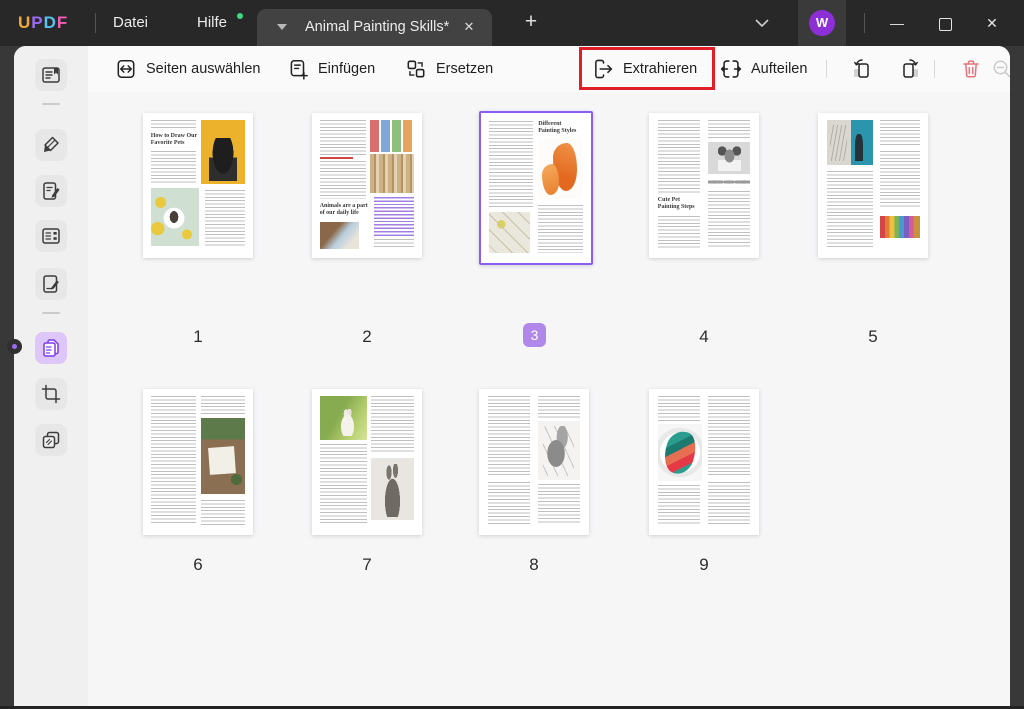  Describe the element at coordinates (130, 23) in the screenshot. I see `menu-datei: Datei` at that location.